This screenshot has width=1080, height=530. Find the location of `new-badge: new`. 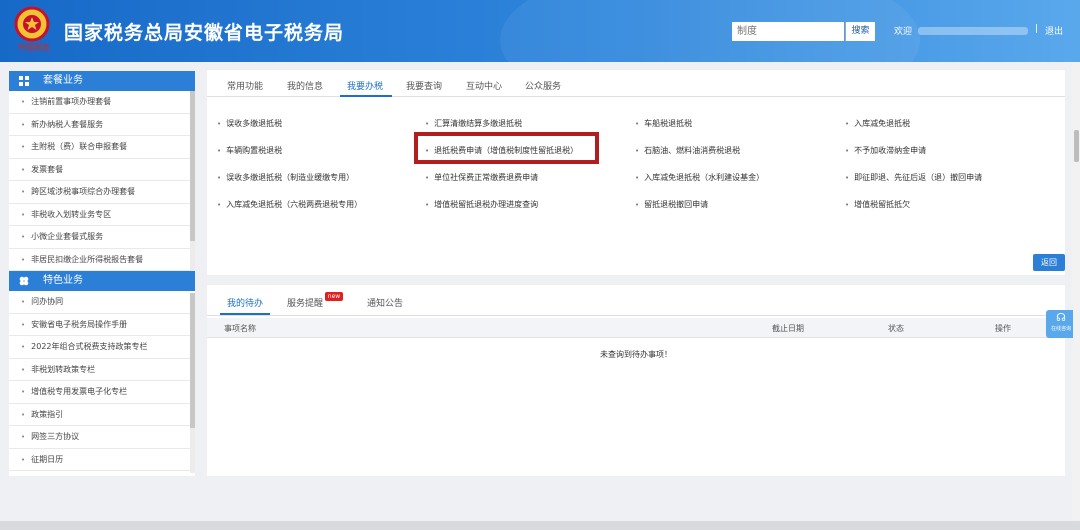

new-badge: new is located at coordinates (334, 296).